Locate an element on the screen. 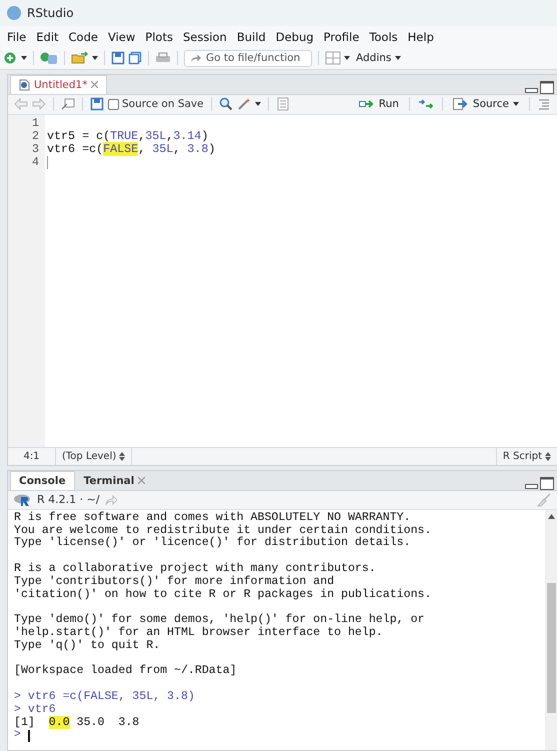 The image size is (557, 751). menu-item: Tools is located at coordinates (383, 37).